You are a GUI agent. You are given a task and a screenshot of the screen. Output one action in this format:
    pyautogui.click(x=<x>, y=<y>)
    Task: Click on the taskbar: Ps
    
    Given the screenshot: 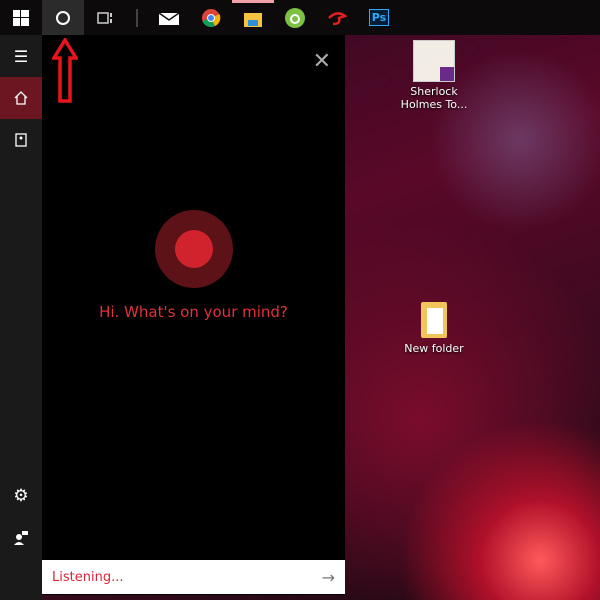 What is the action you would take?
    pyautogui.click(x=300, y=17)
    